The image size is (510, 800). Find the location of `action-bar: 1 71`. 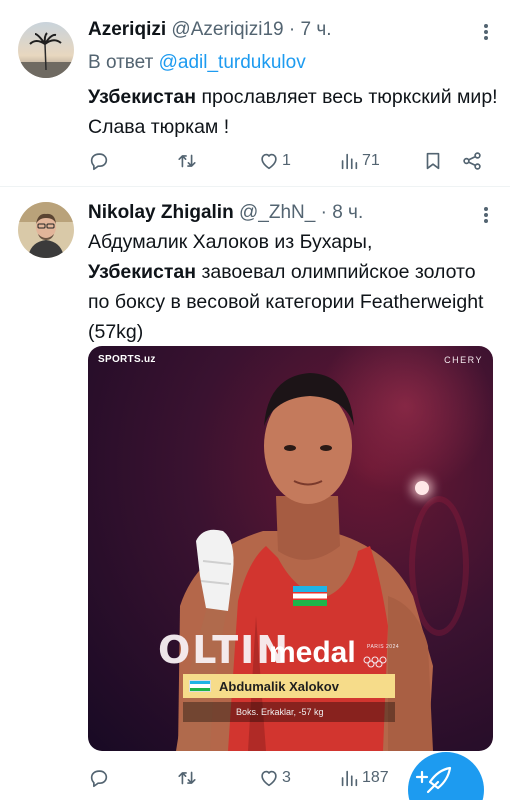

action-bar: 1 71 is located at coordinates (293, 161).